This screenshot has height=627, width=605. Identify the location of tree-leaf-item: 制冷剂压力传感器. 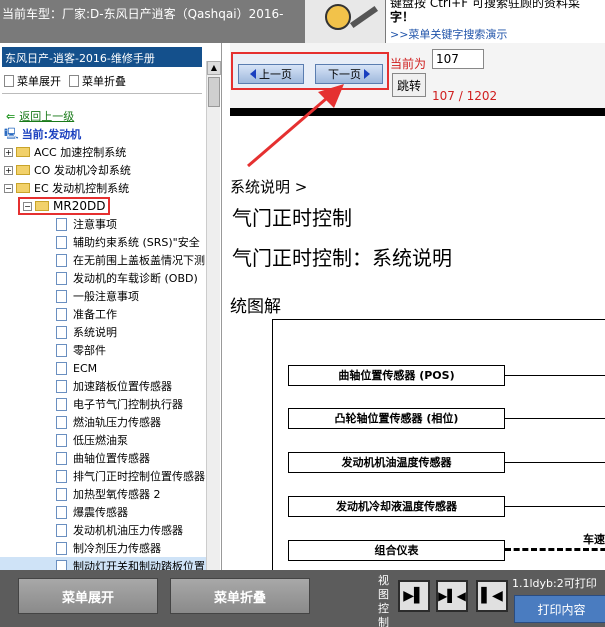
(103, 548).